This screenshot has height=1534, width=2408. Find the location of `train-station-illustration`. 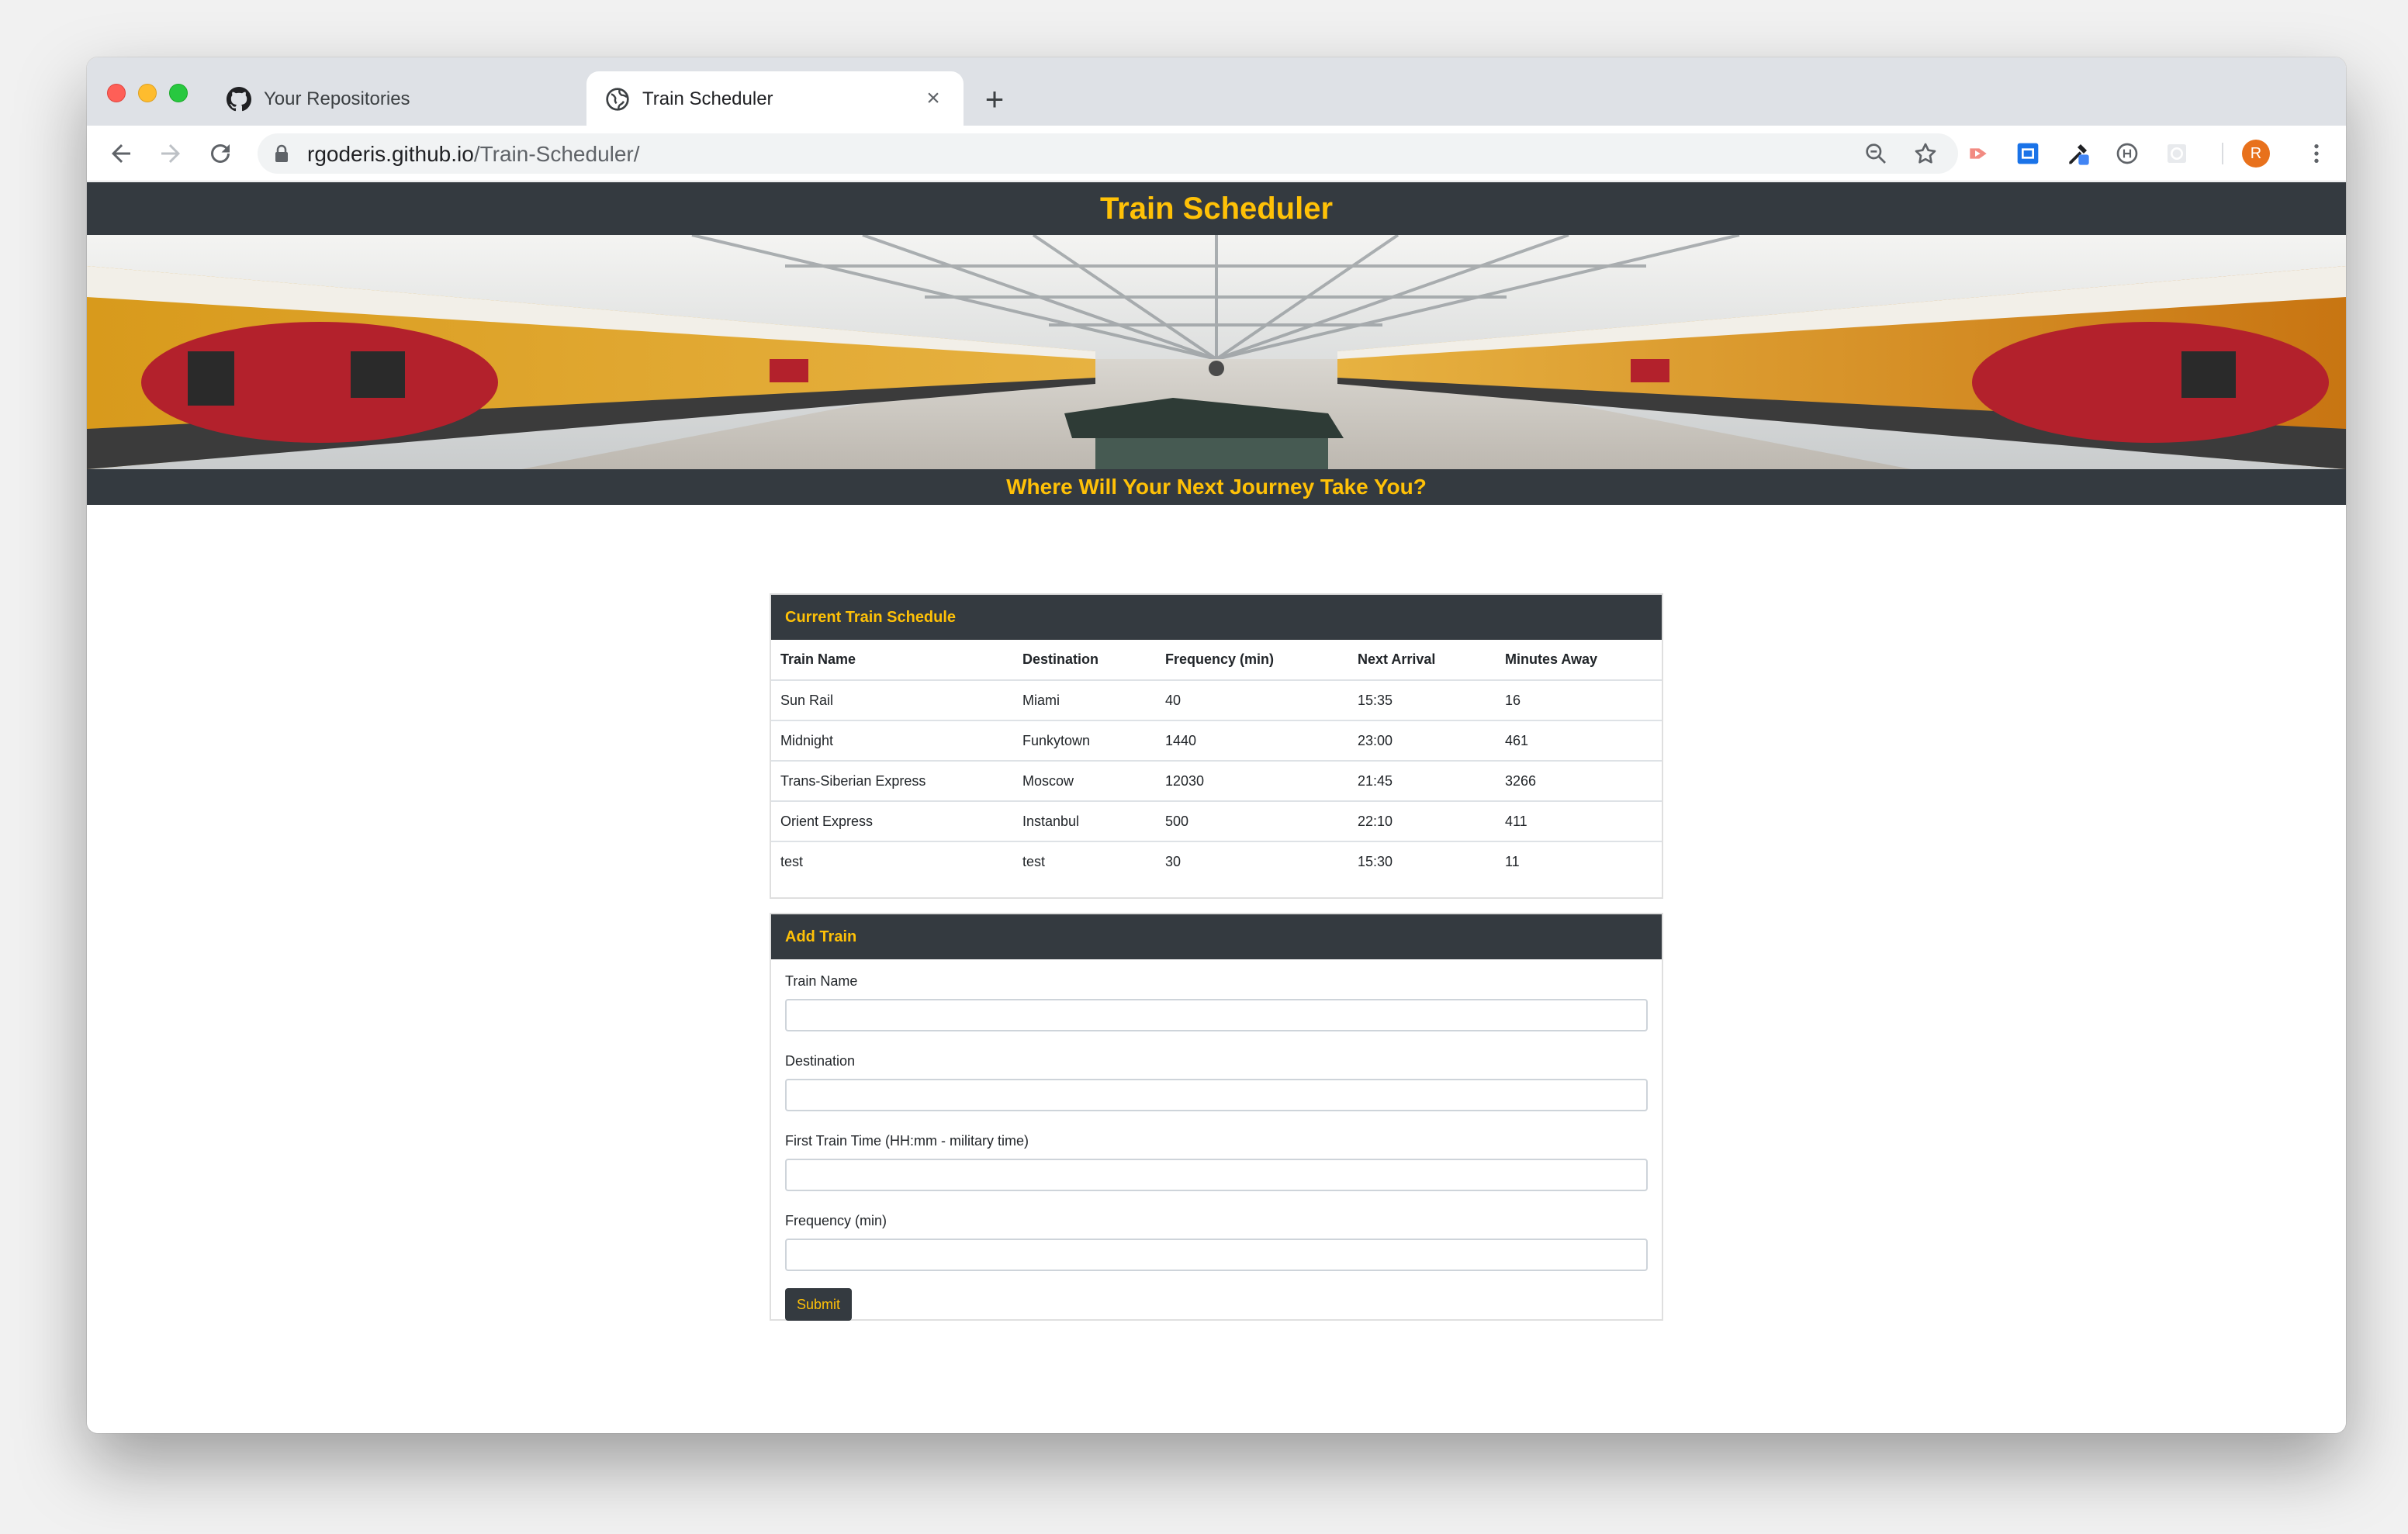

train-station-illustration is located at coordinates (1216, 352).